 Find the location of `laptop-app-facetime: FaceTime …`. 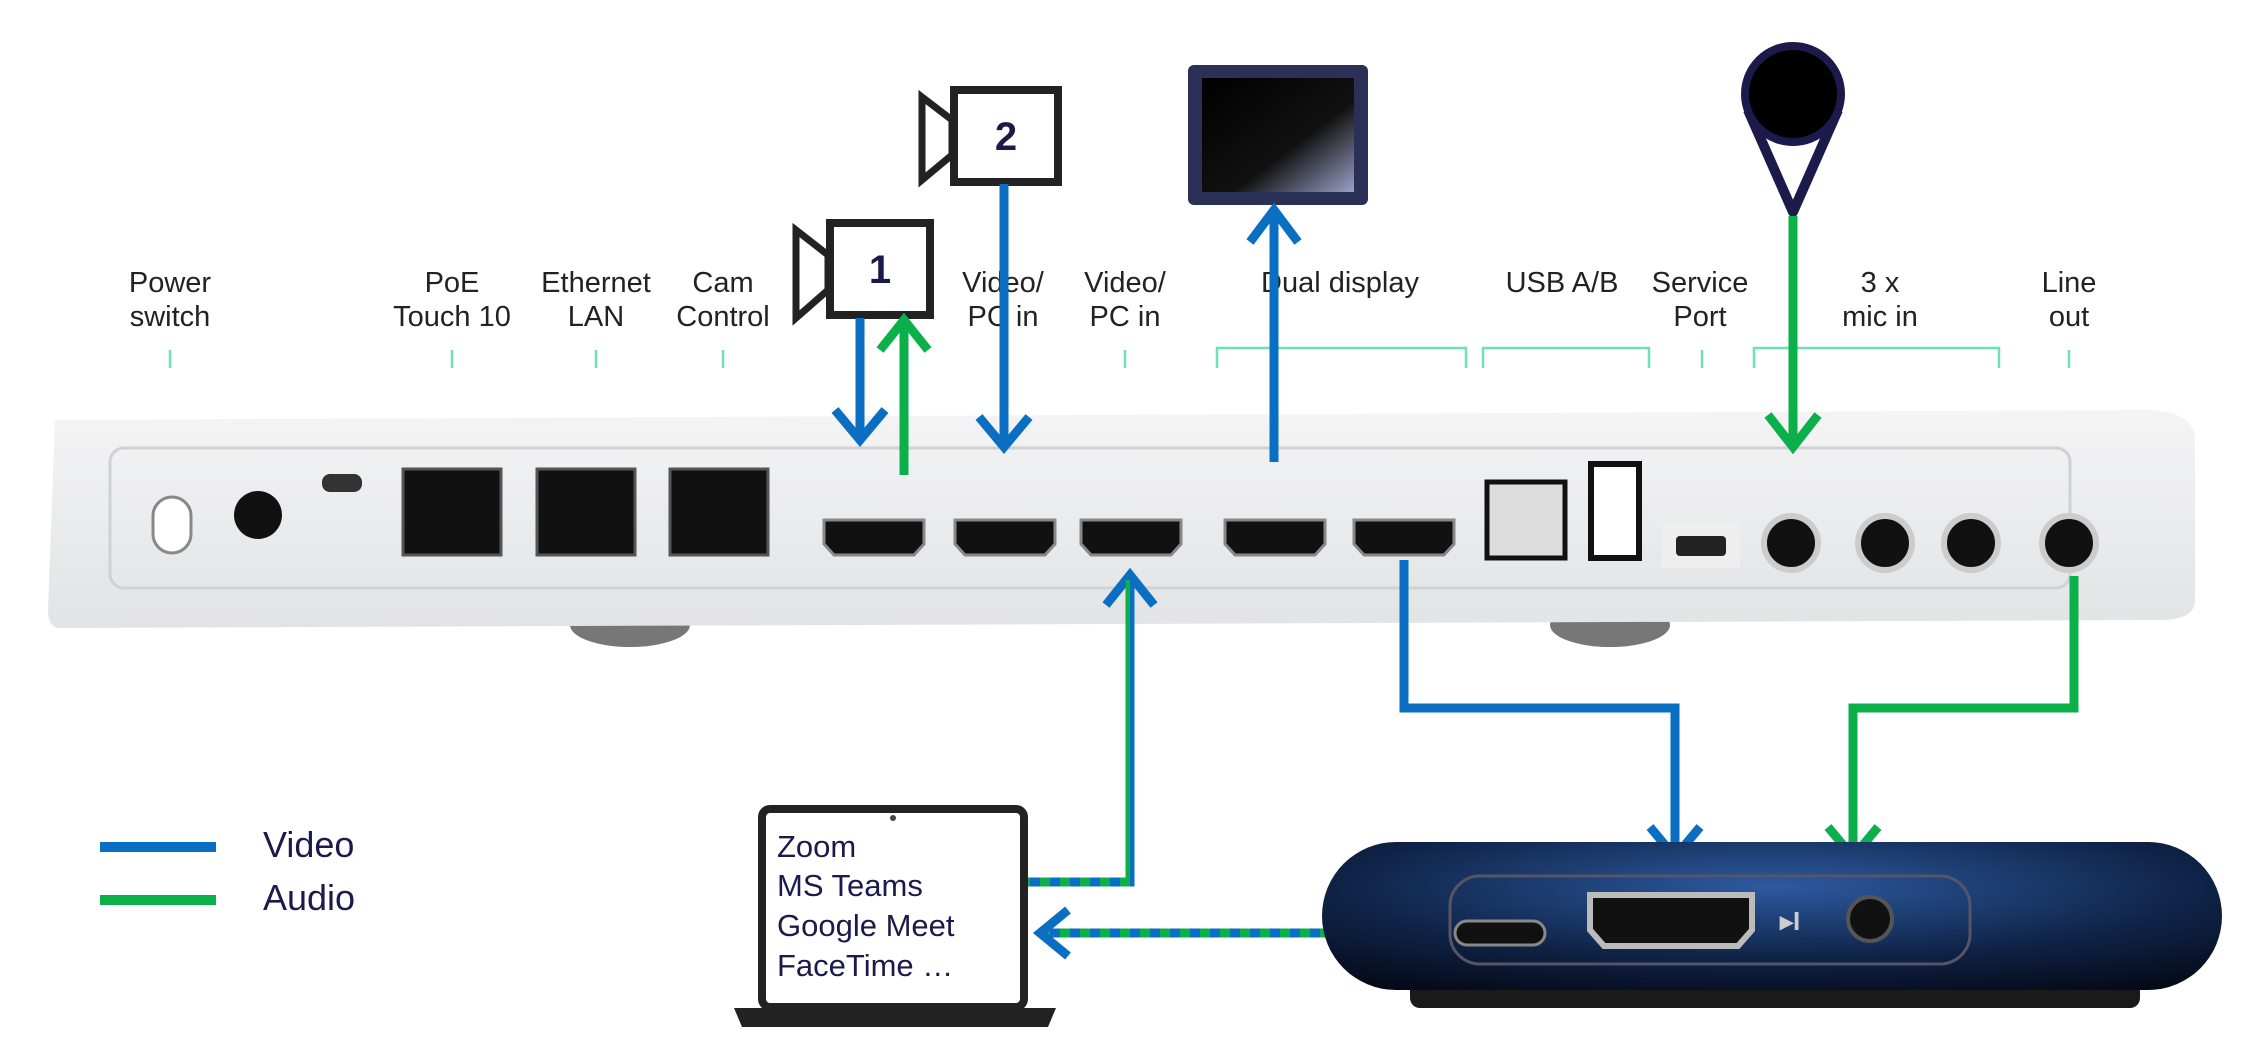

laptop-app-facetime: FaceTime … is located at coordinates (865, 965).